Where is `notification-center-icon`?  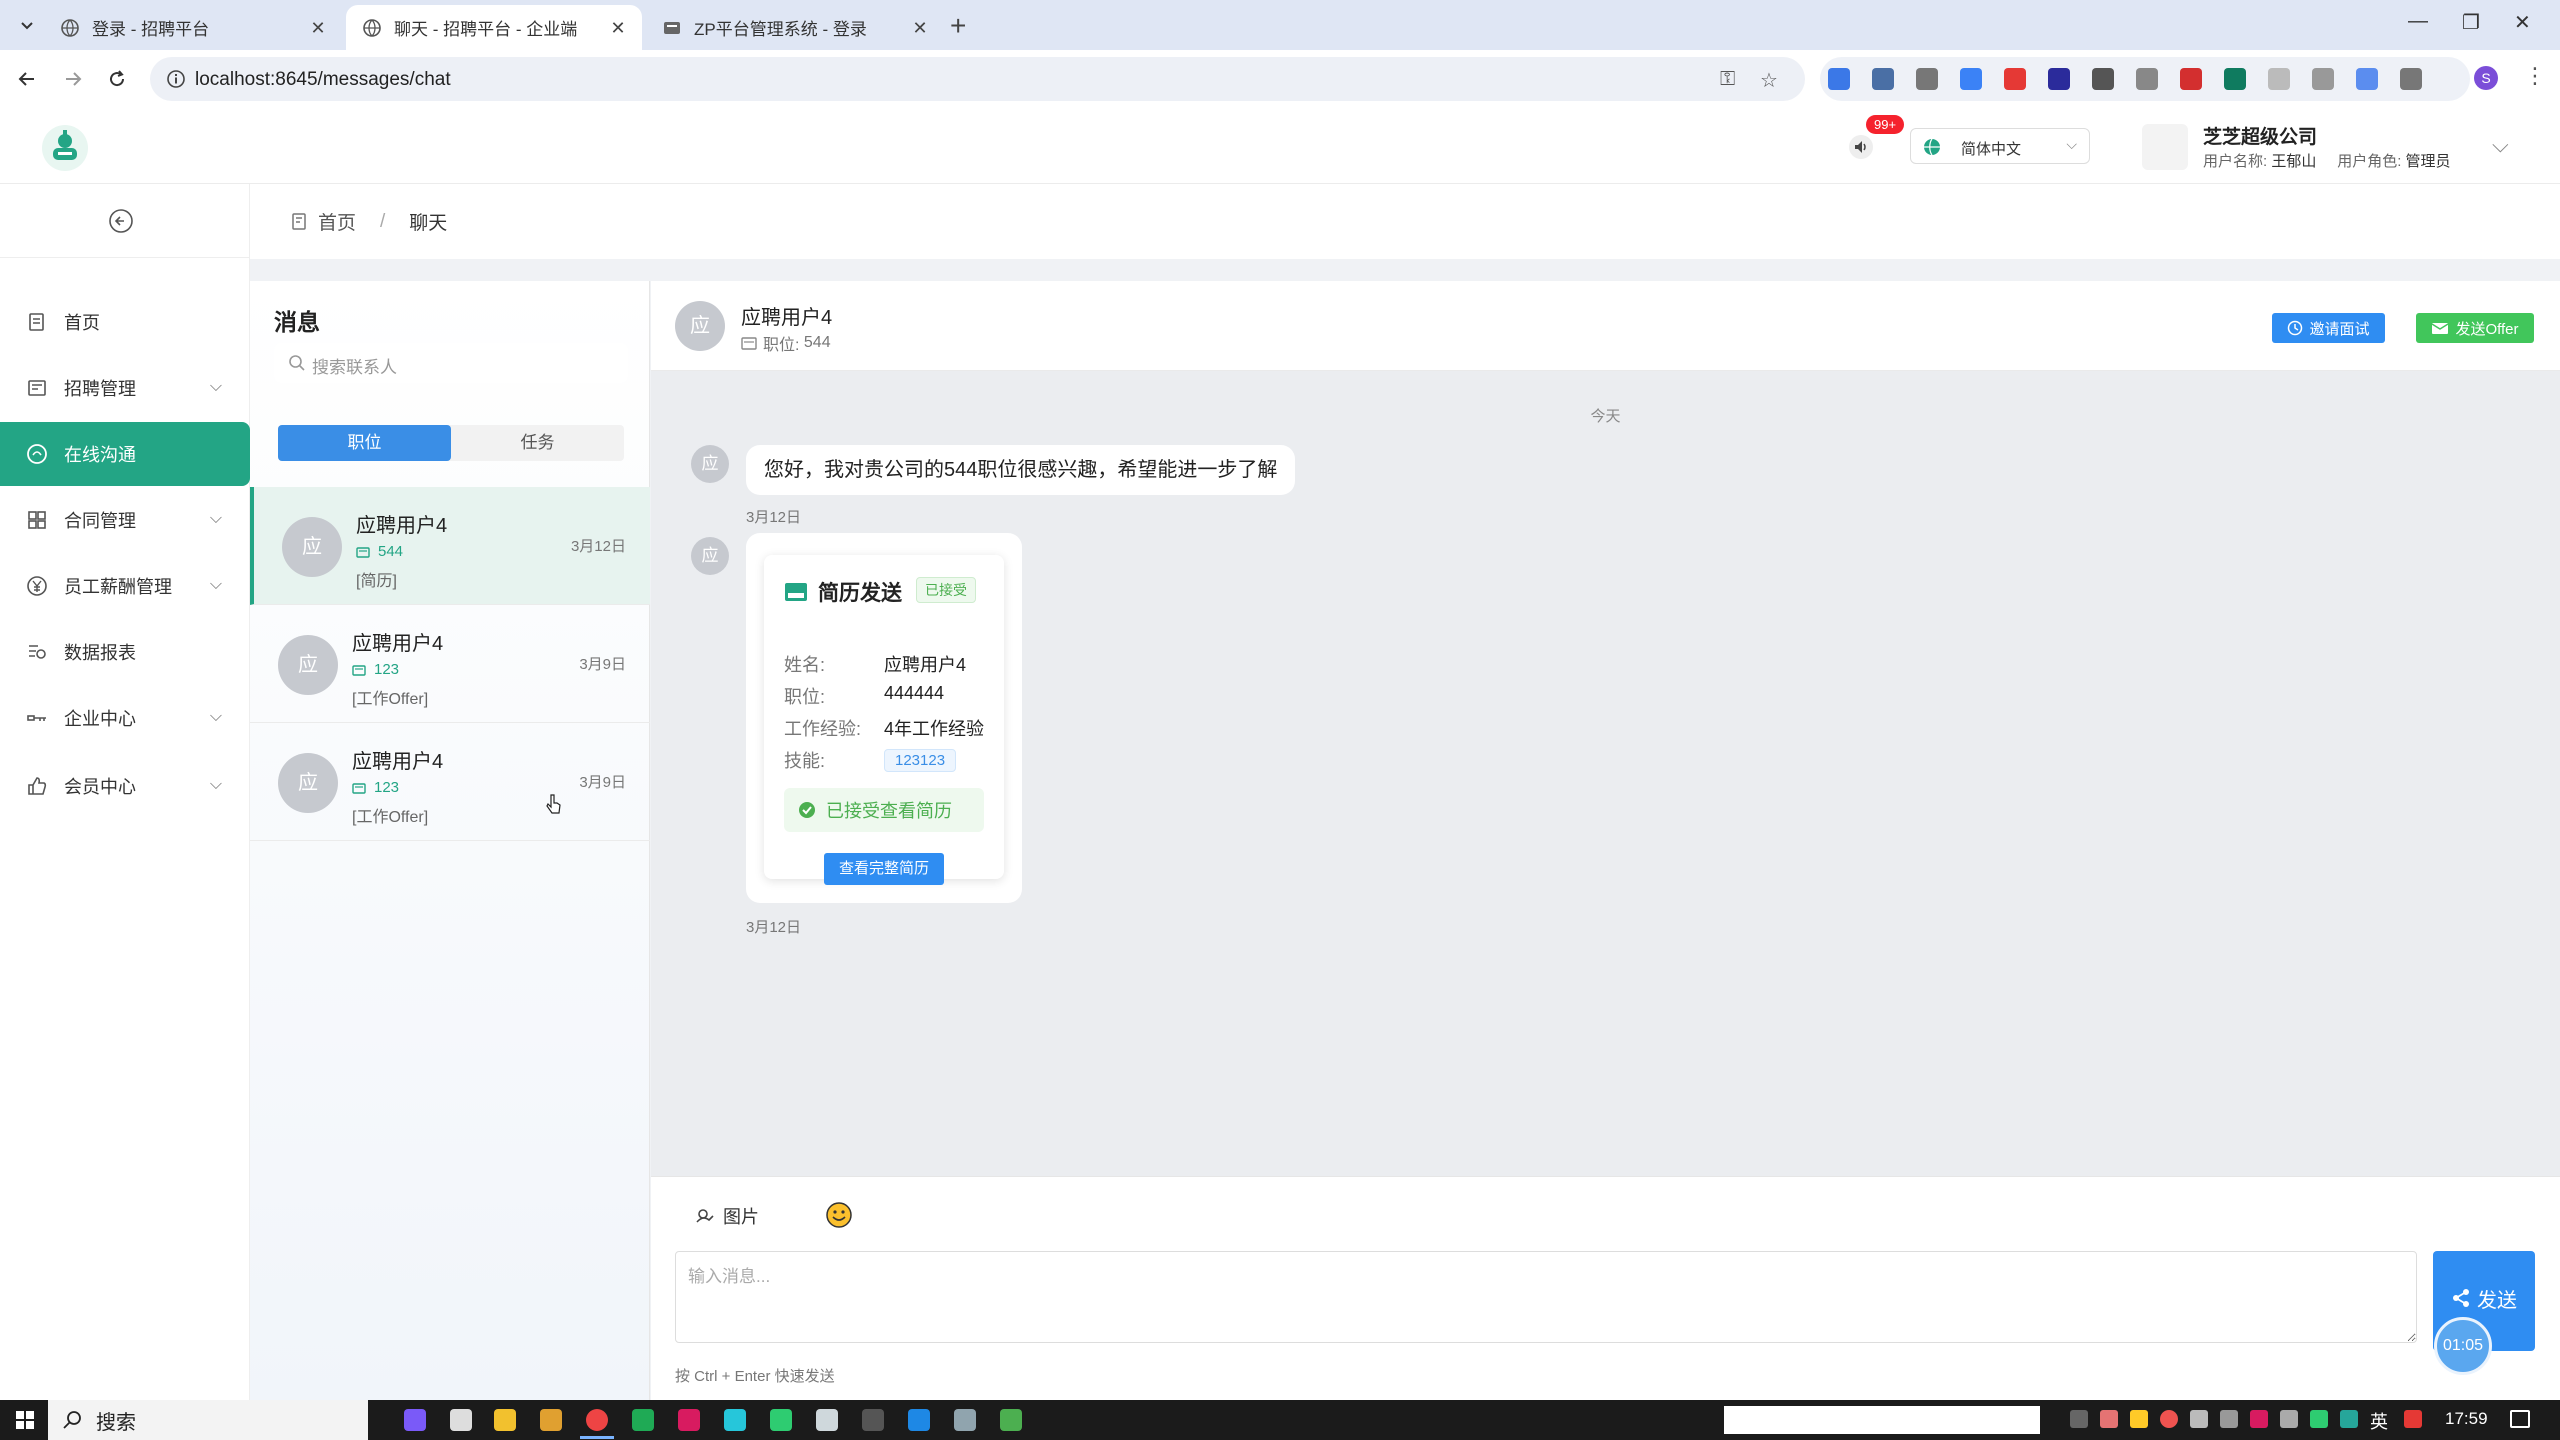
notification-center-icon is located at coordinates (2520, 1419).